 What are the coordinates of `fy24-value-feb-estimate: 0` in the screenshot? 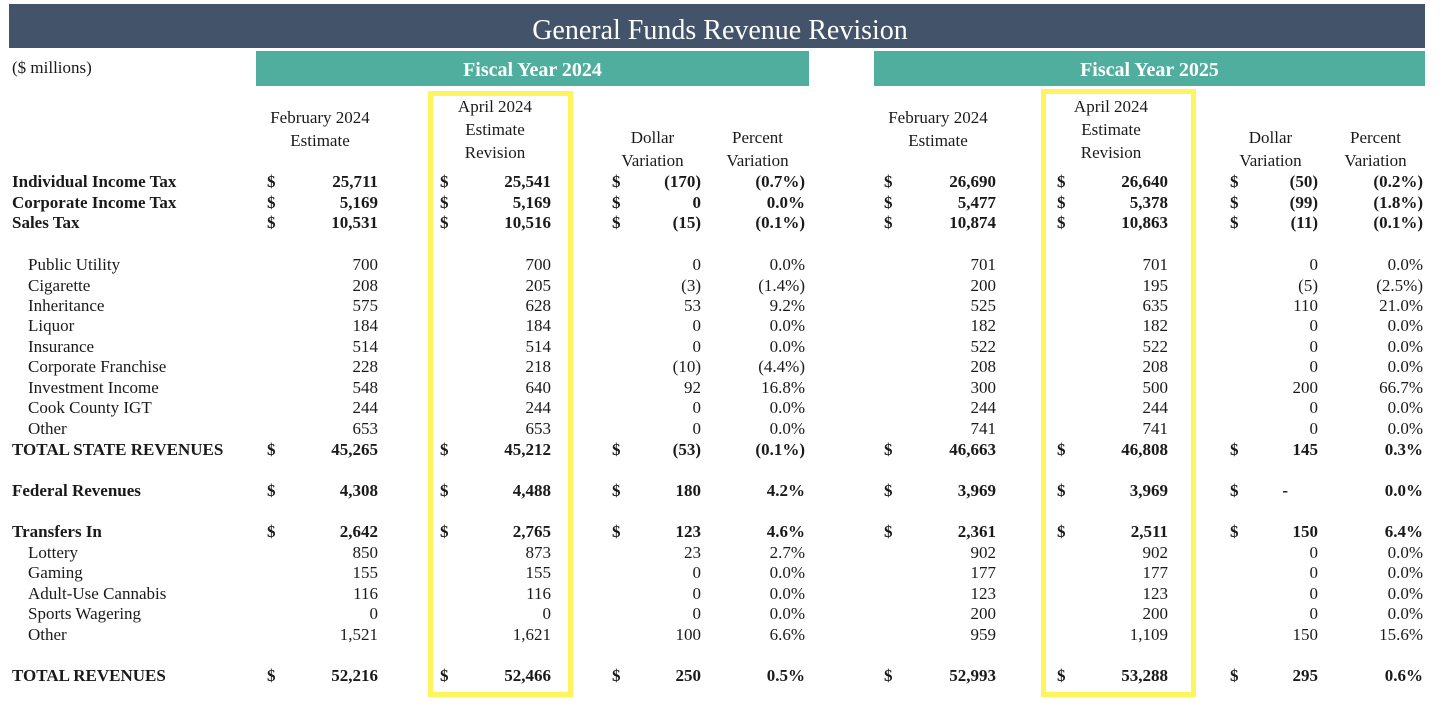 It's located at (374, 613).